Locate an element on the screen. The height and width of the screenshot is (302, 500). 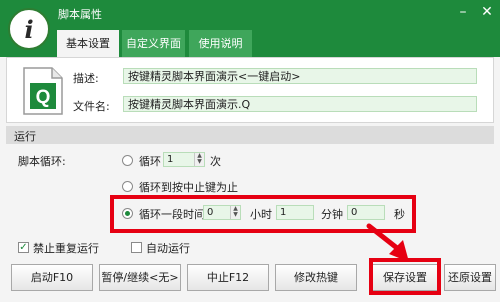
loop-count-value: 1 is located at coordinates (170, 159).